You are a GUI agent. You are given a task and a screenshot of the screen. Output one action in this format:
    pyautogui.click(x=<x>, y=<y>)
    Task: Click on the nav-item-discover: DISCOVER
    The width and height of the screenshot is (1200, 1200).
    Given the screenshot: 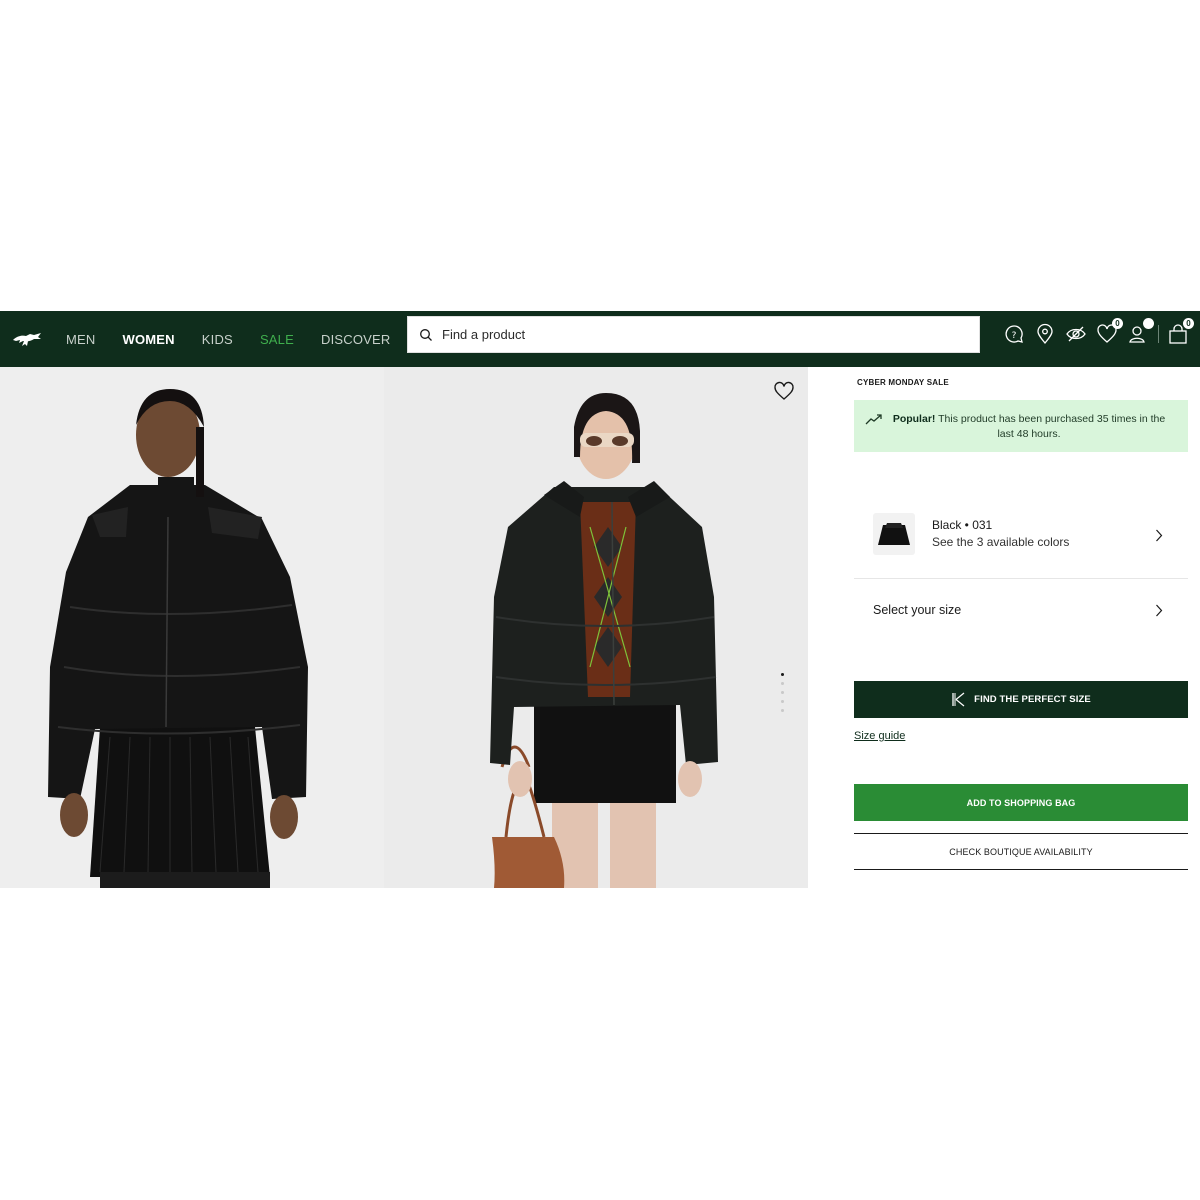 What is the action you would take?
    pyautogui.click(x=356, y=339)
    